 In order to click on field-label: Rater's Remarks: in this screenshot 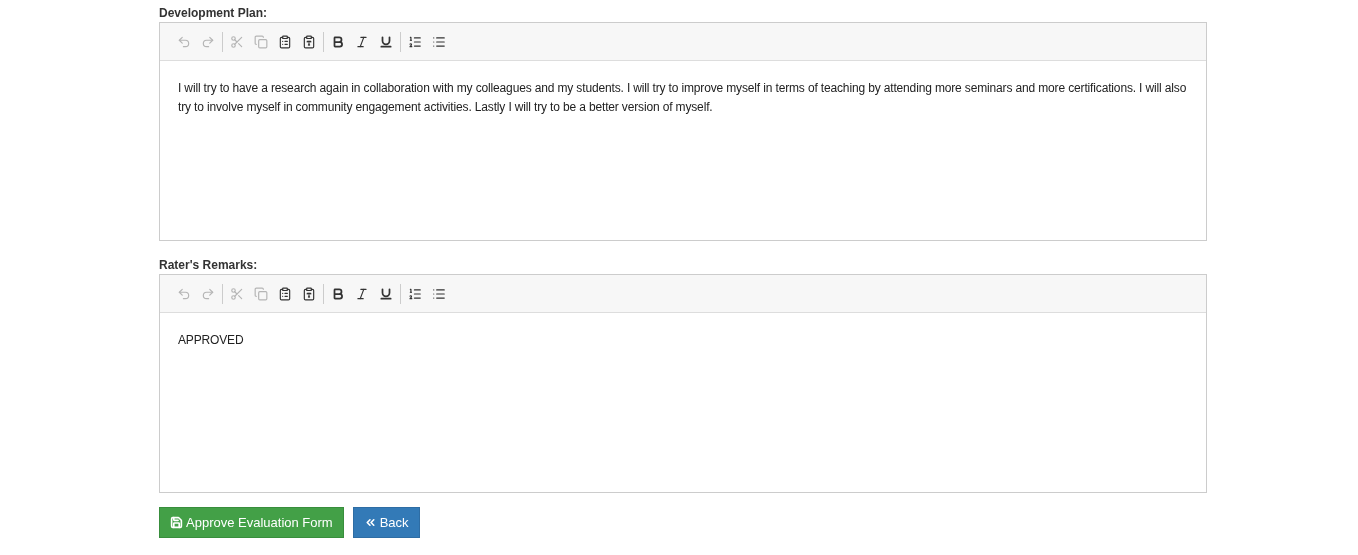, I will do `click(209, 265)`.